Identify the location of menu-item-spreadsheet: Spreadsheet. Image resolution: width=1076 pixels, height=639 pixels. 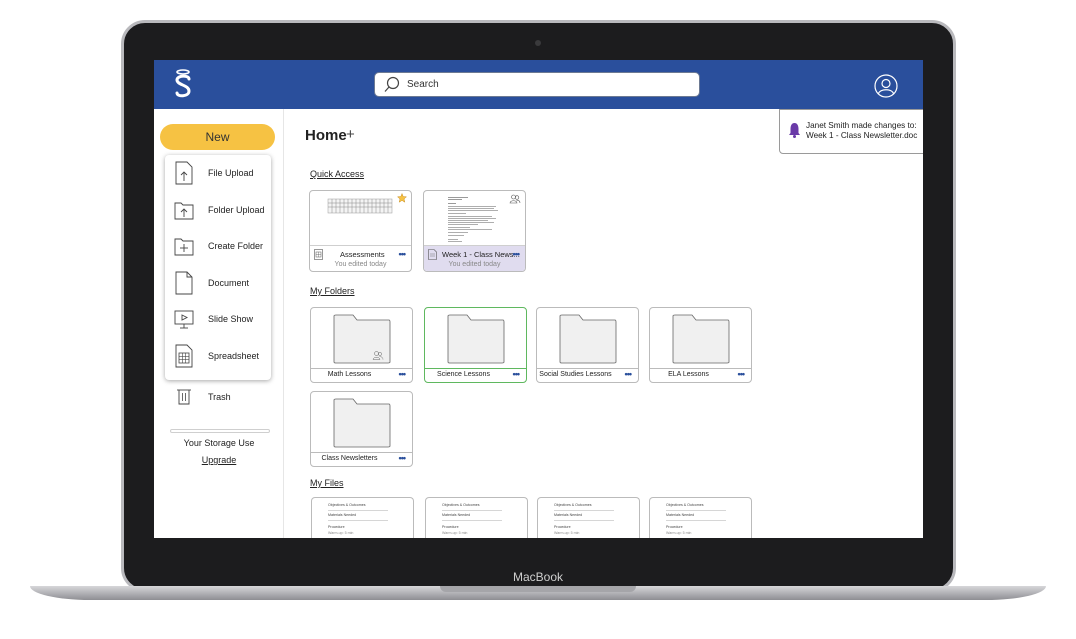
(218, 356).